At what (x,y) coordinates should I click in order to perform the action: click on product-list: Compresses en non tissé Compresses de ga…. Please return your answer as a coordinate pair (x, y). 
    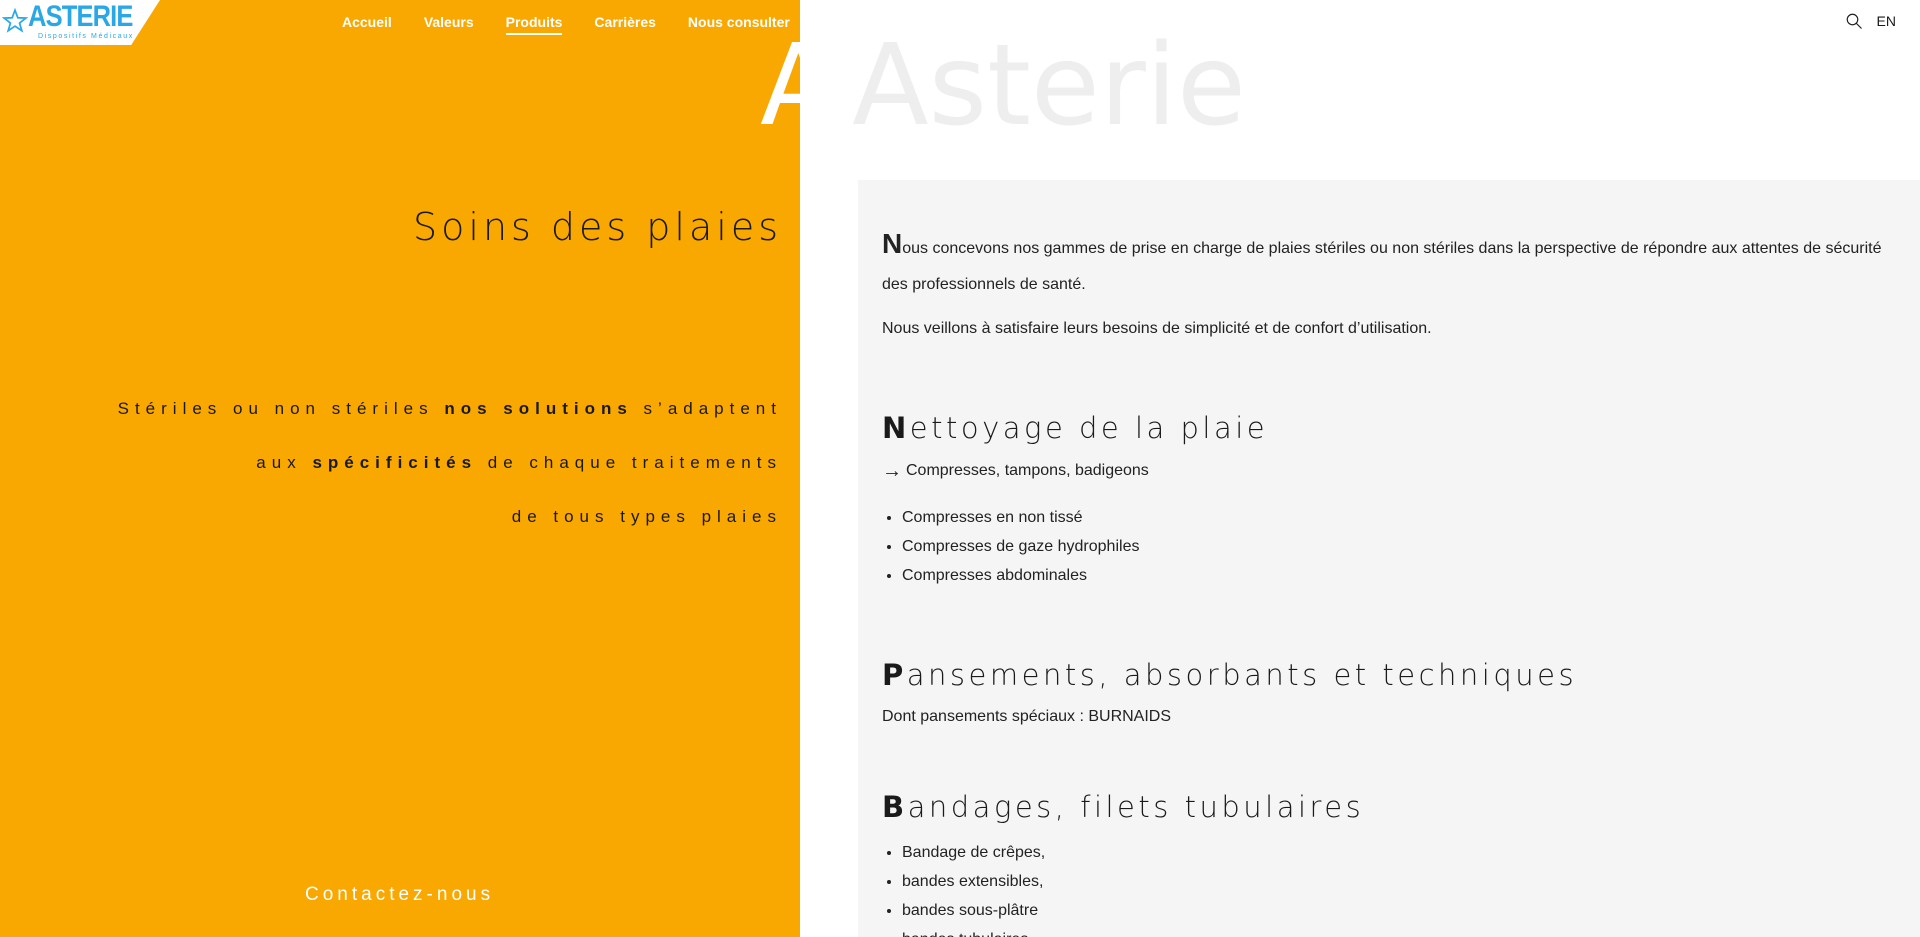
    Looking at the image, I should click on (1389, 546).